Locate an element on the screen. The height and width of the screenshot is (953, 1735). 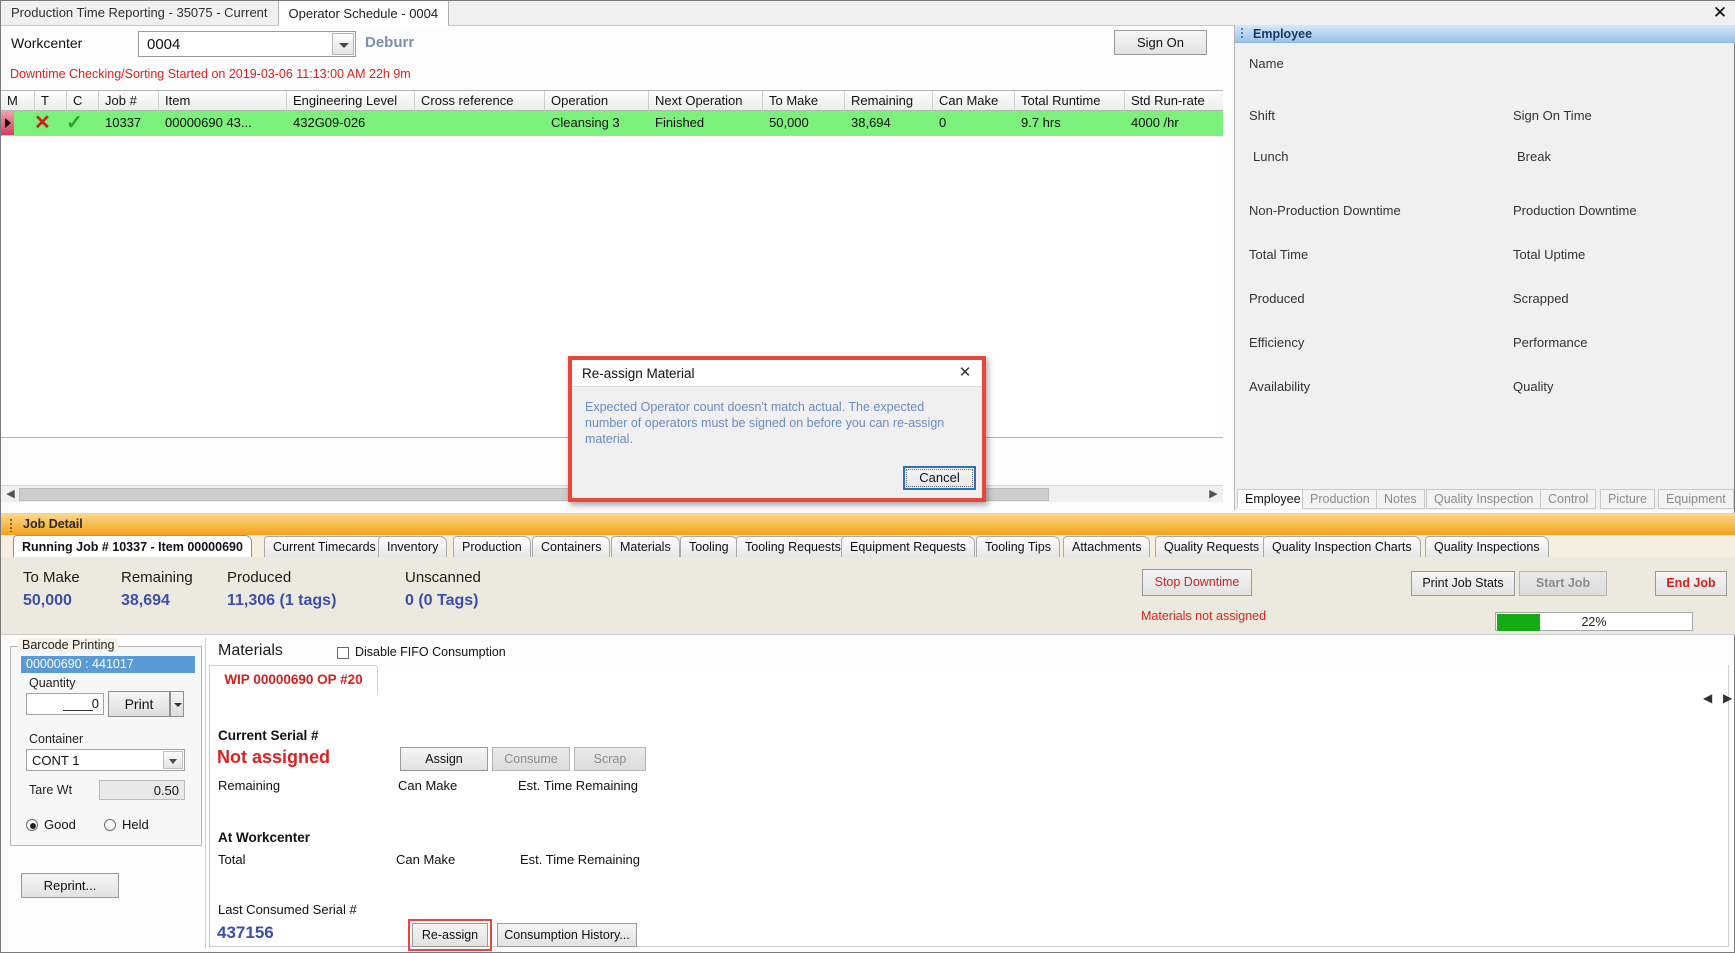
progress-percent-label: 22% is located at coordinates (1594, 622).